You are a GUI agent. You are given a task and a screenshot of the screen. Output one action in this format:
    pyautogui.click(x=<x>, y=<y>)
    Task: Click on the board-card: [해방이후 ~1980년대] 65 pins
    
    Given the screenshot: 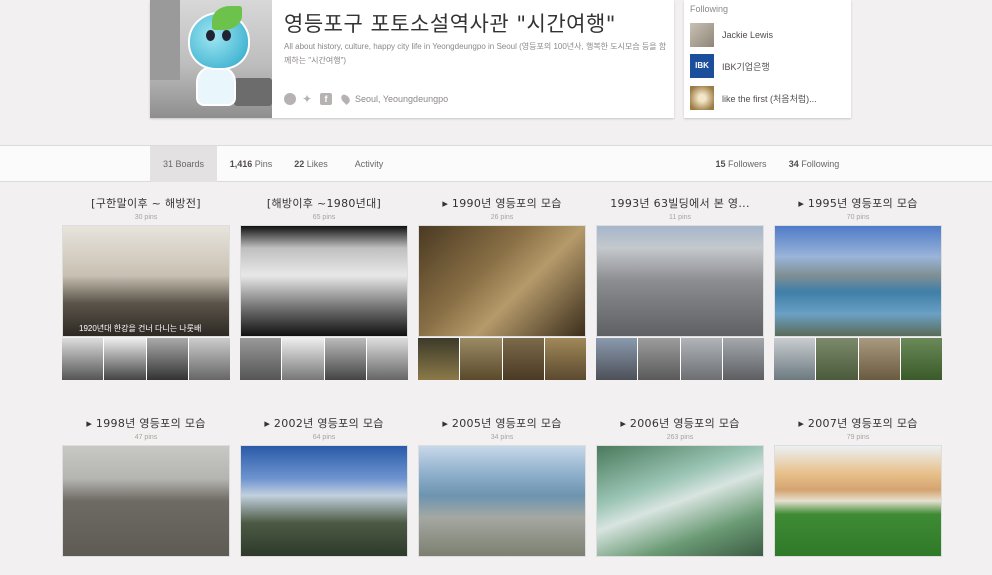 What is the action you would take?
    pyautogui.click(x=324, y=288)
    